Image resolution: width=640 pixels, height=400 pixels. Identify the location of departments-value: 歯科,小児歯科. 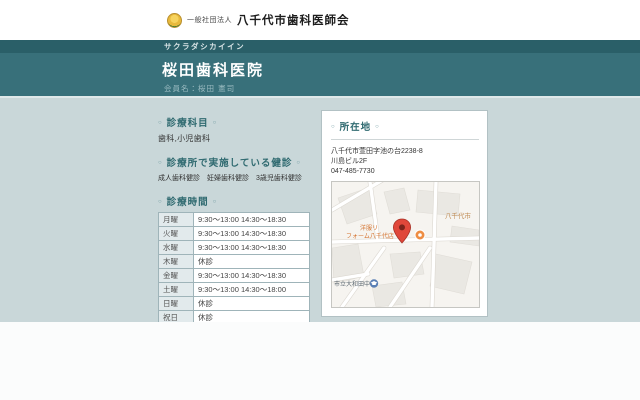
(184, 138).